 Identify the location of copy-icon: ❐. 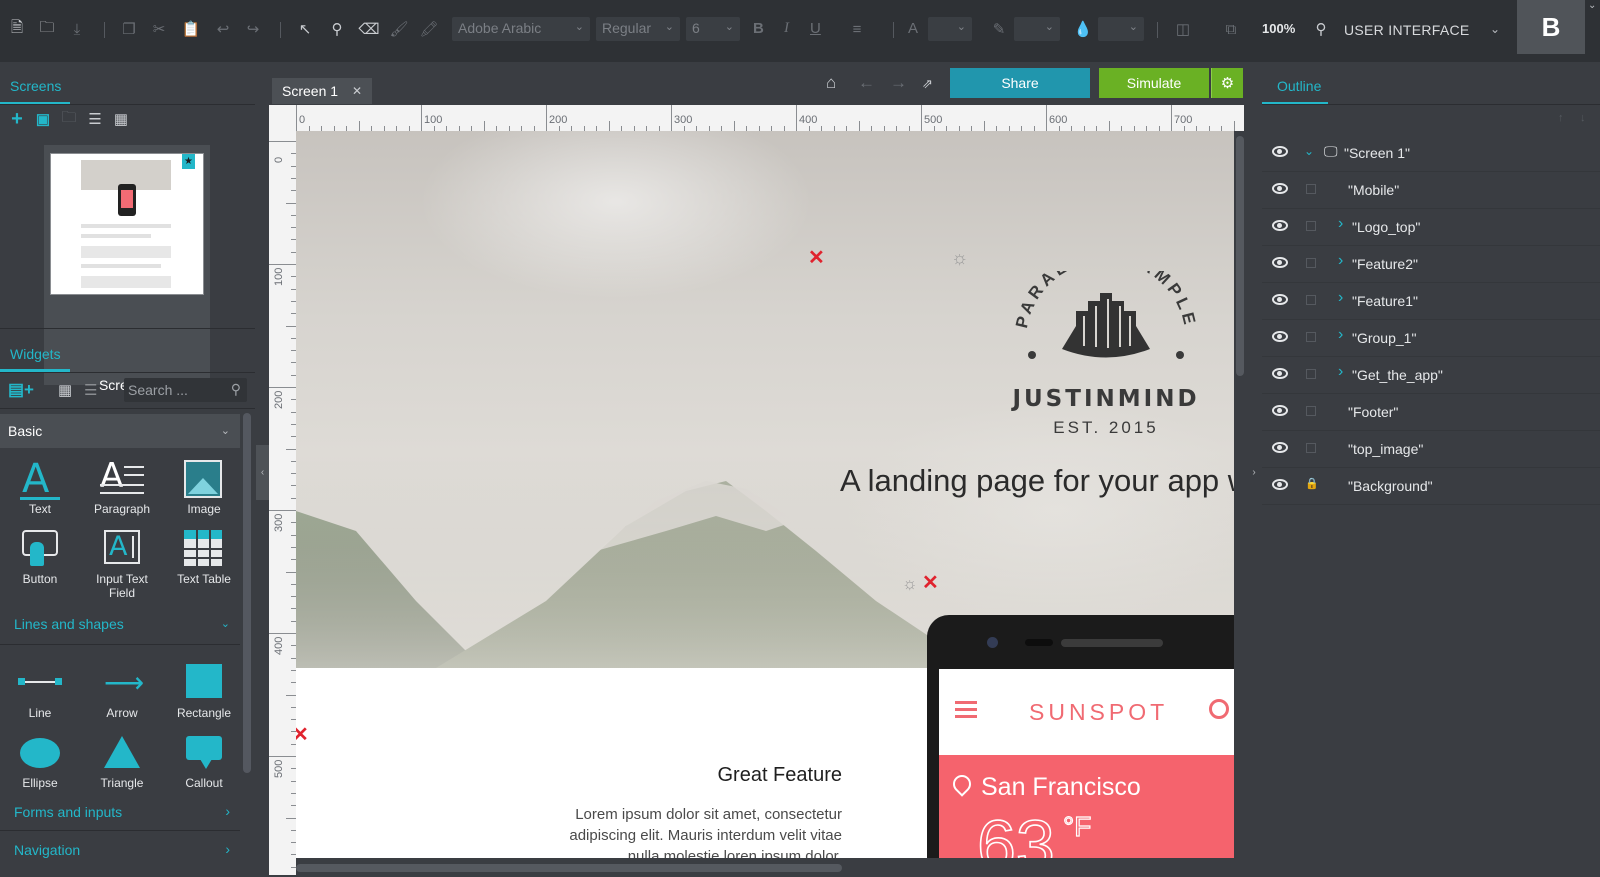
(129, 29).